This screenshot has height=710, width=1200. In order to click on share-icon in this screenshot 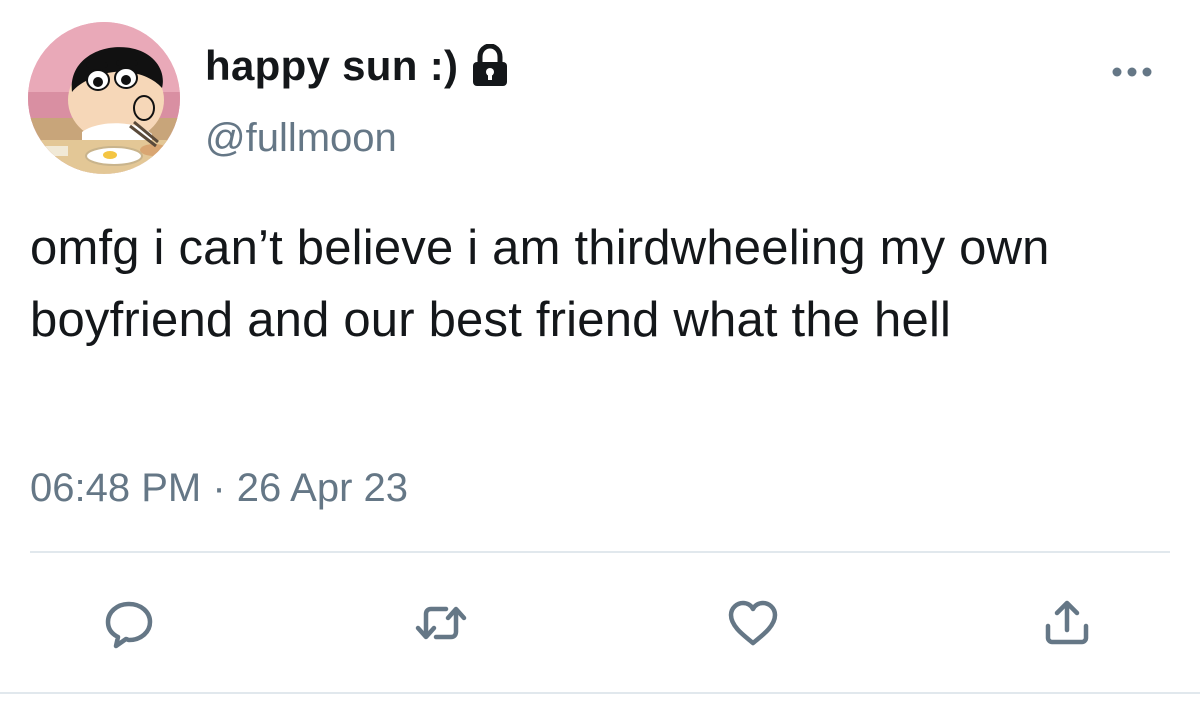, I will do `click(1067, 622)`.